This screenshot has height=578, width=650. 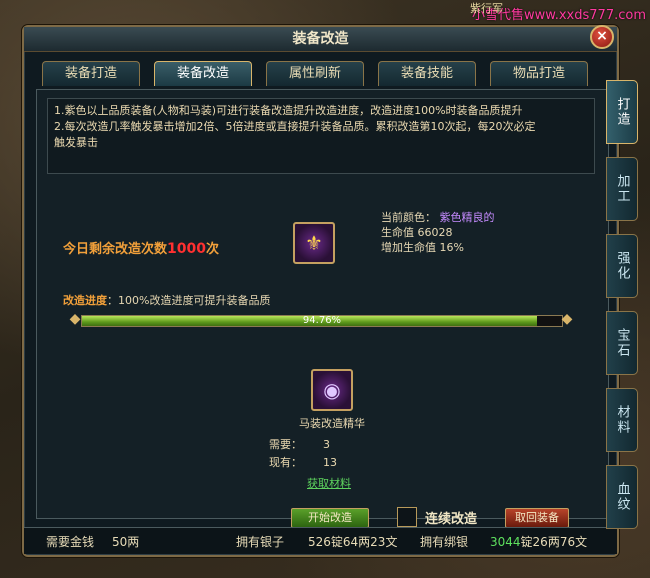 I want to click on remaining-number: 1000, so click(x=186, y=249).